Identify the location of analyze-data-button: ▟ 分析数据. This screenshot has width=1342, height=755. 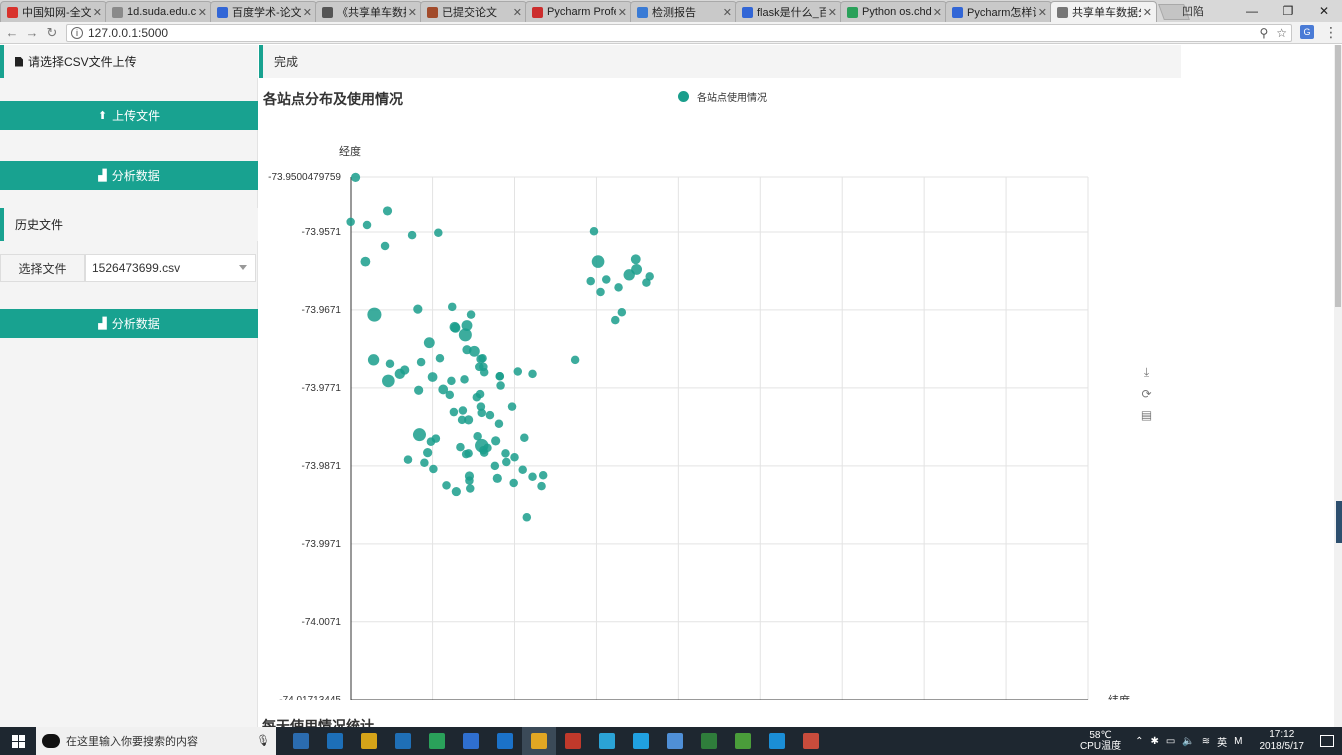
(129, 175).